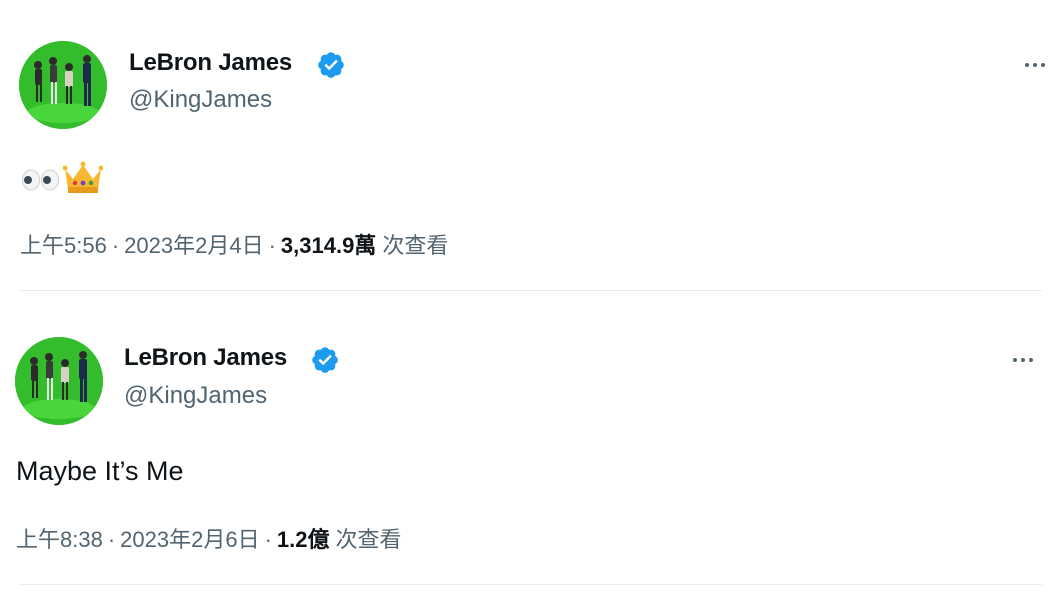 The height and width of the screenshot is (596, 1060). Describe the element at coordinates (100, 471) in the screenshot. I see `tweet-text: Maybe It’s Me` at that location.